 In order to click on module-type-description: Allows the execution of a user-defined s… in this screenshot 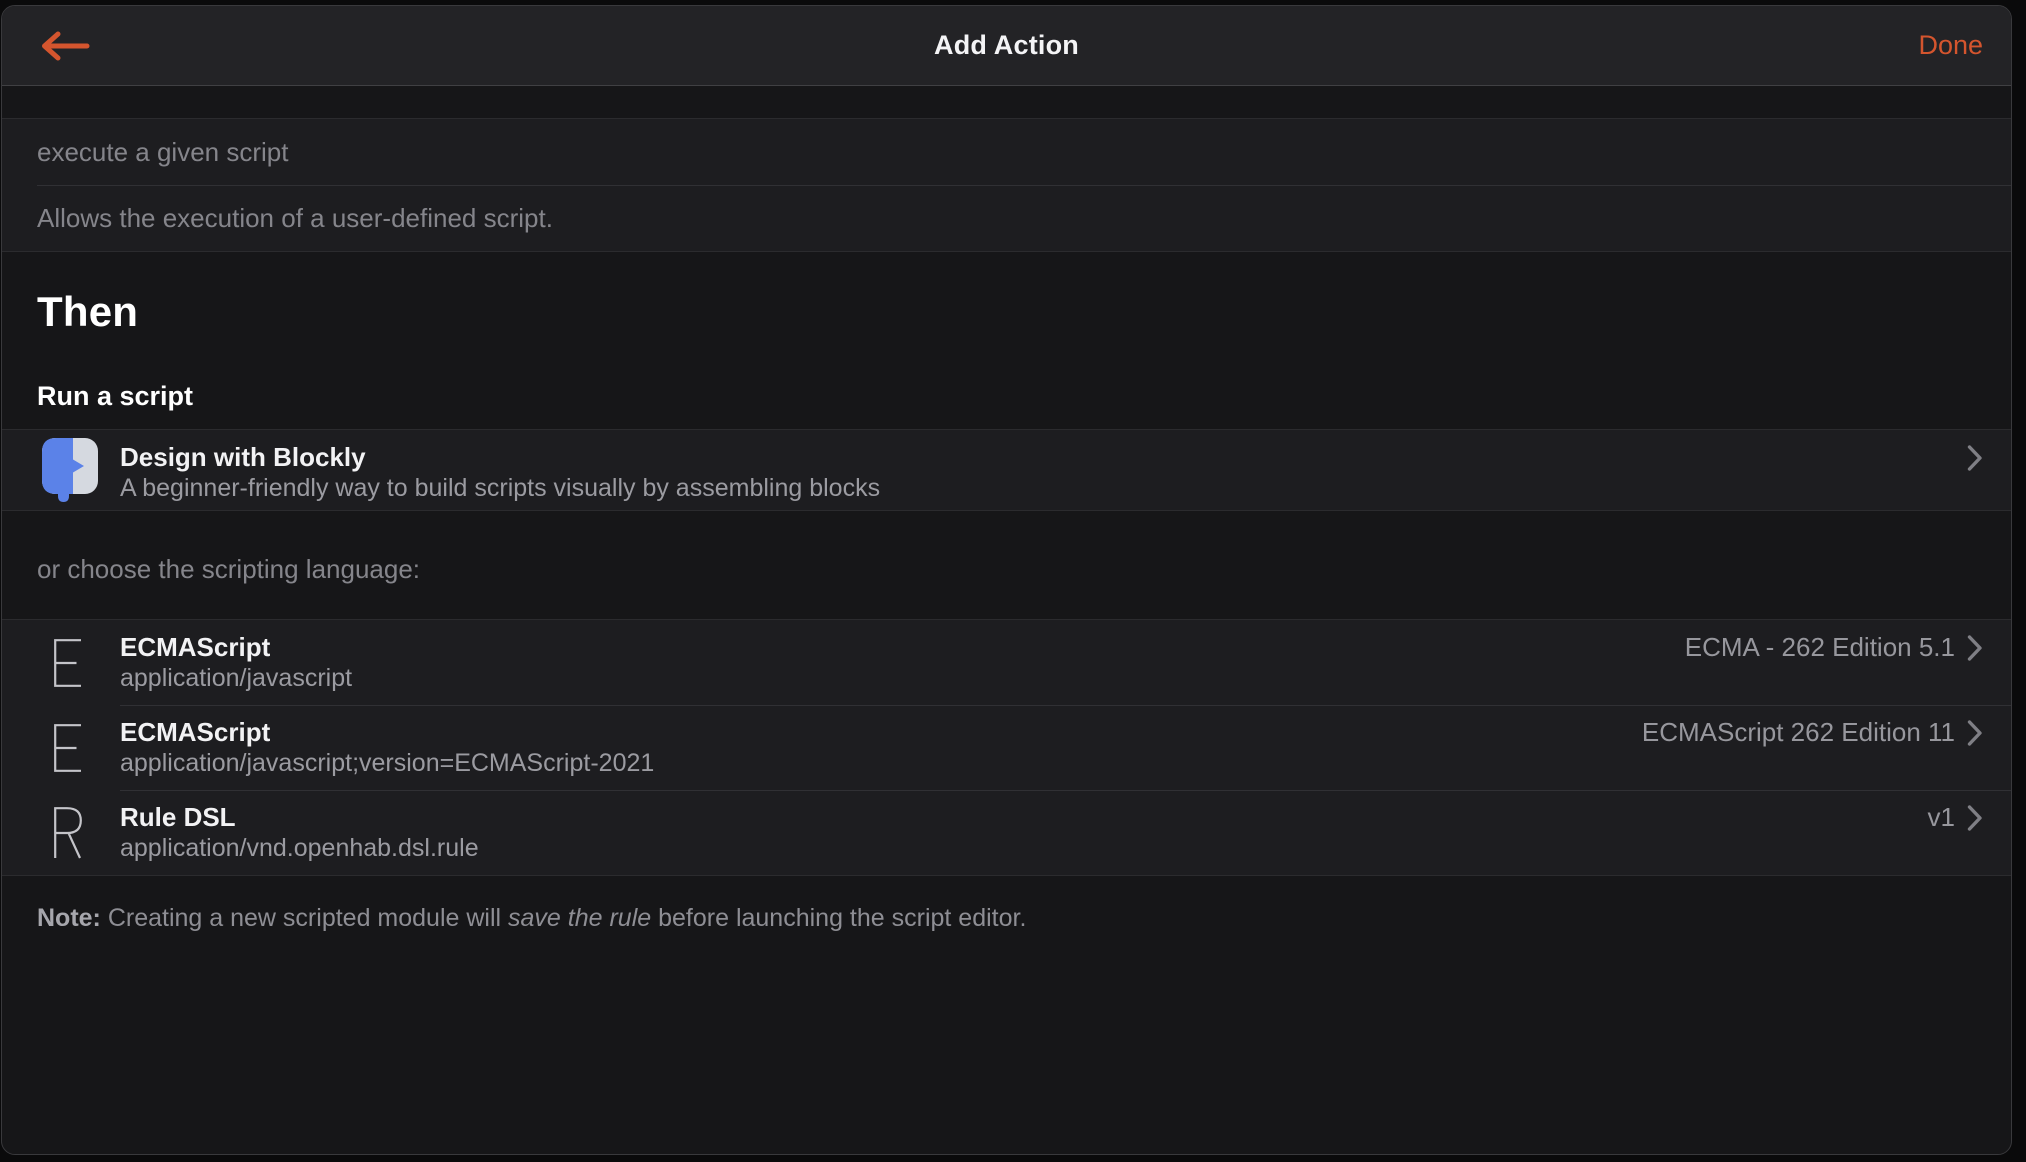, I will do `click(1006, 218)`.